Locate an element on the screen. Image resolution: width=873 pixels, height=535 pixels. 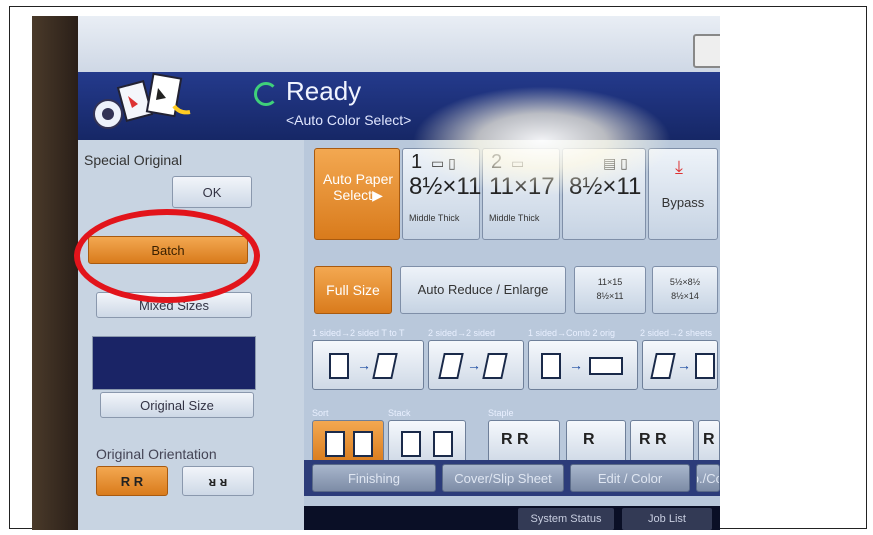
sort-label: Sort is located at coordinates (320, 413).